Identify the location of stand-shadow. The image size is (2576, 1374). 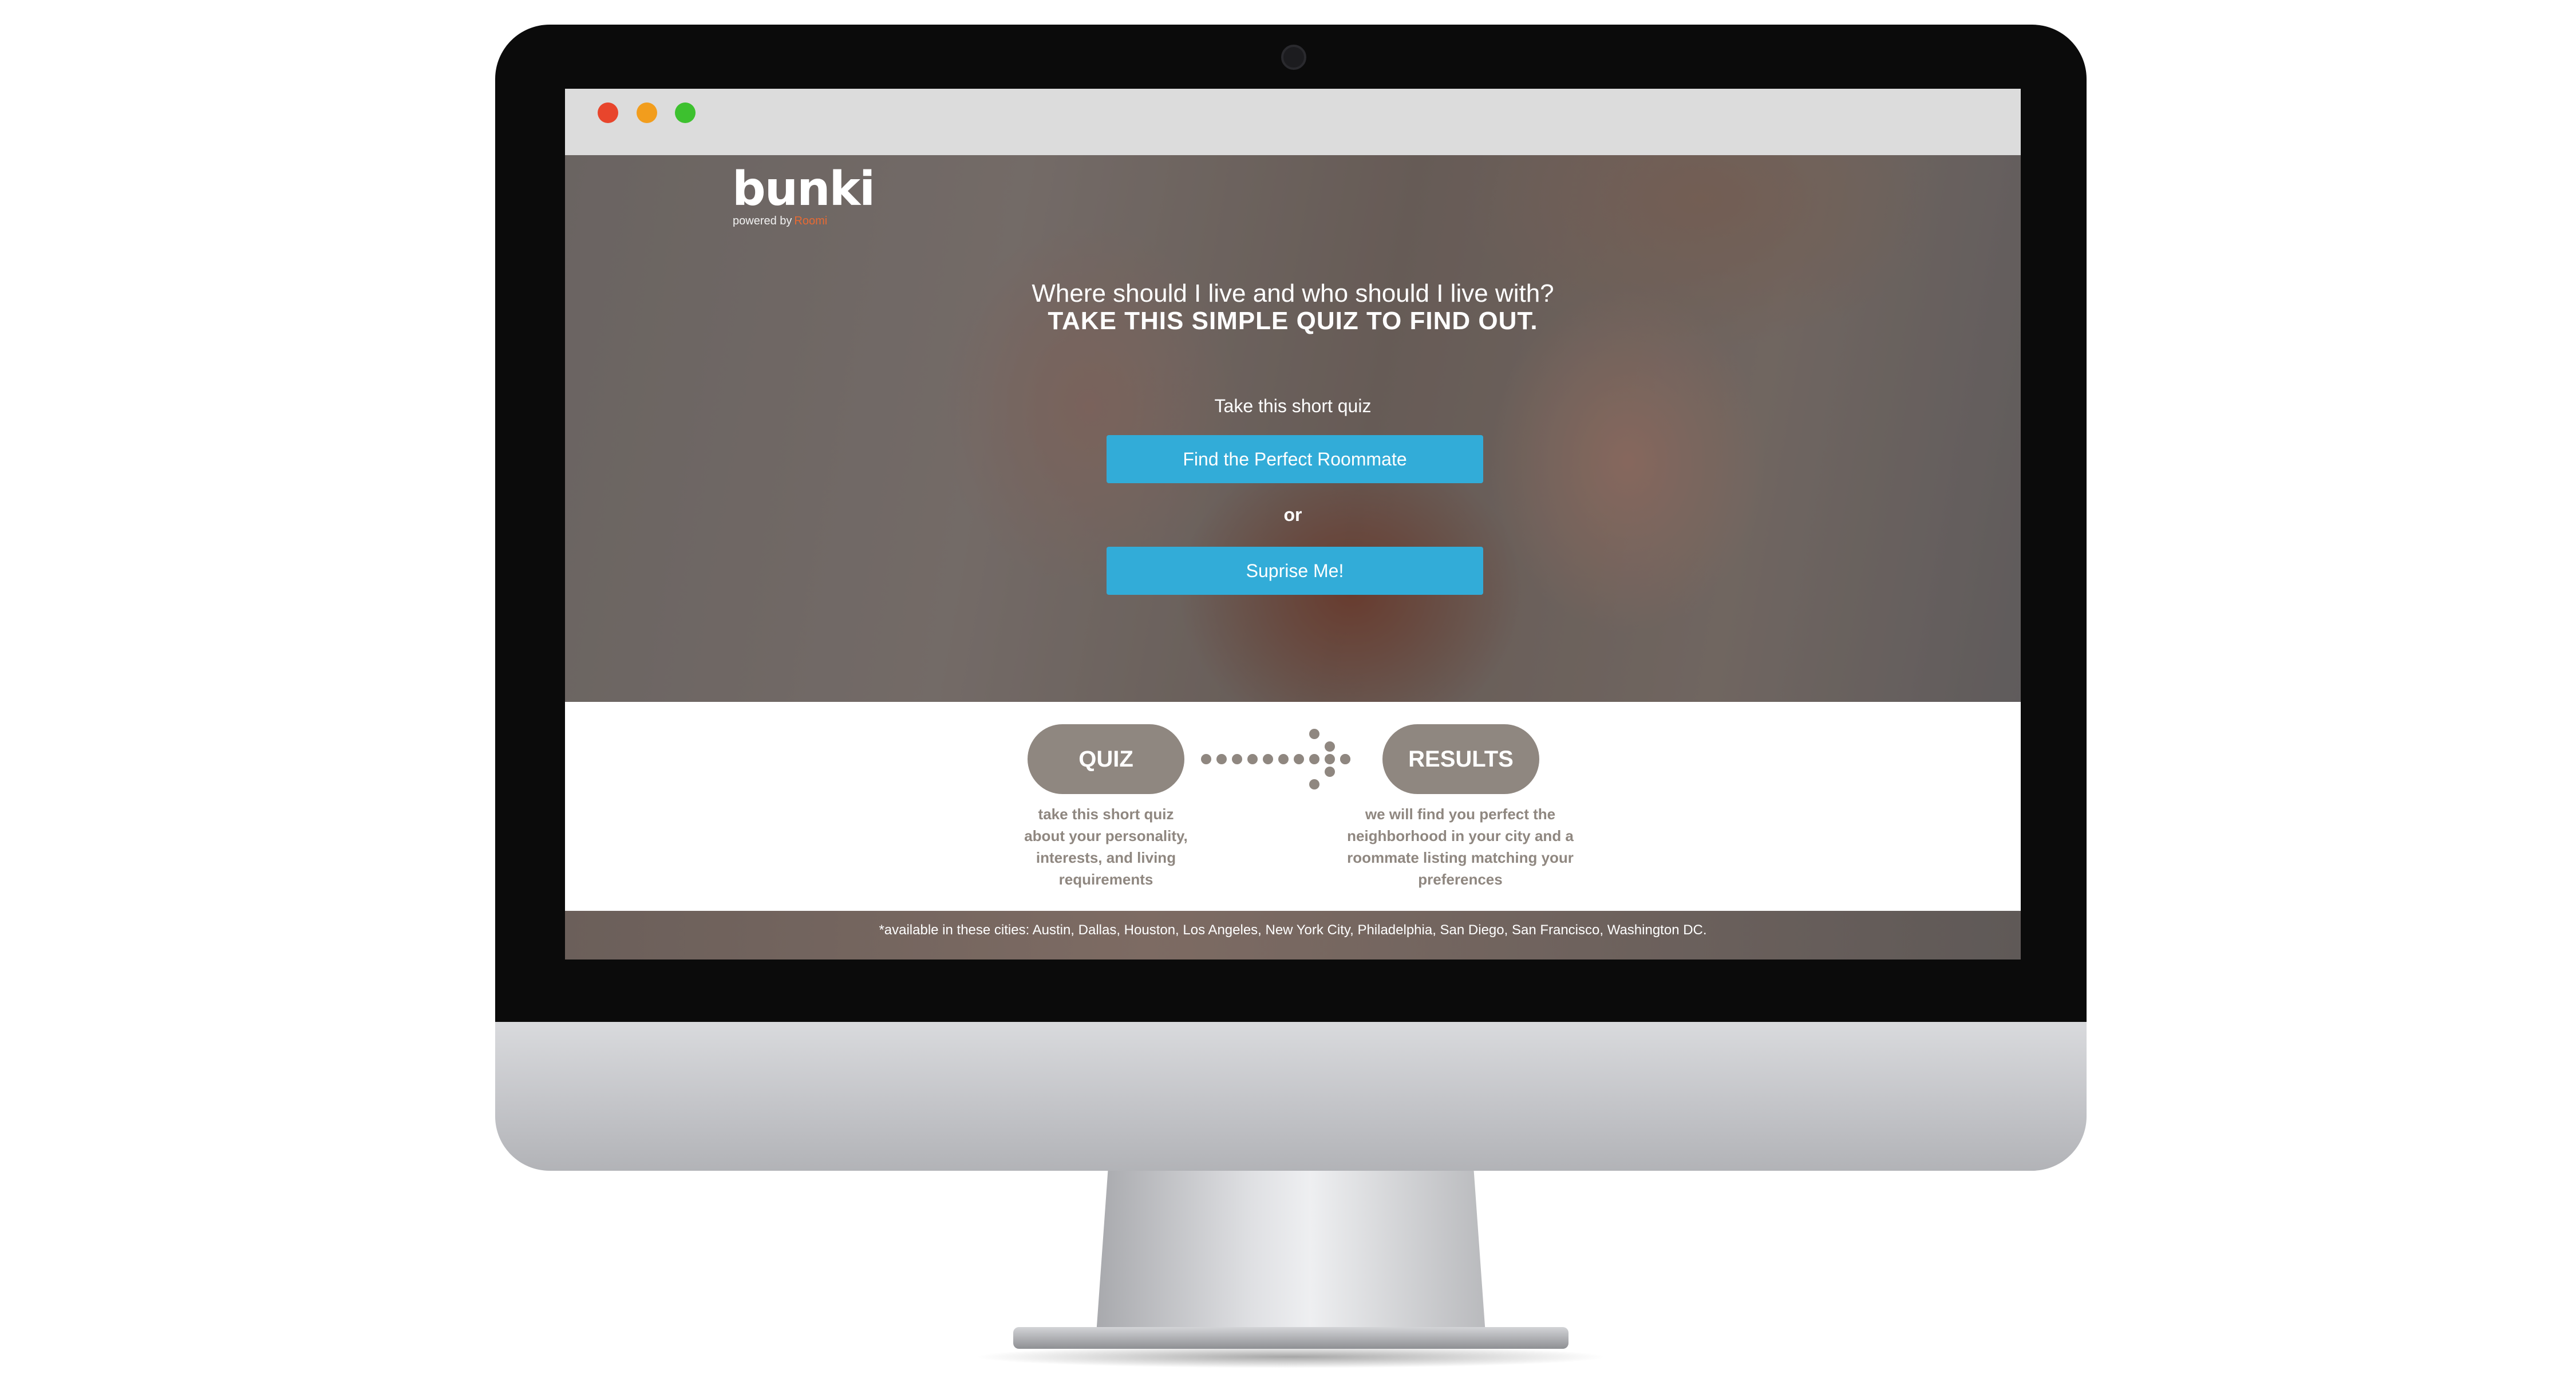
(1291, 1357).